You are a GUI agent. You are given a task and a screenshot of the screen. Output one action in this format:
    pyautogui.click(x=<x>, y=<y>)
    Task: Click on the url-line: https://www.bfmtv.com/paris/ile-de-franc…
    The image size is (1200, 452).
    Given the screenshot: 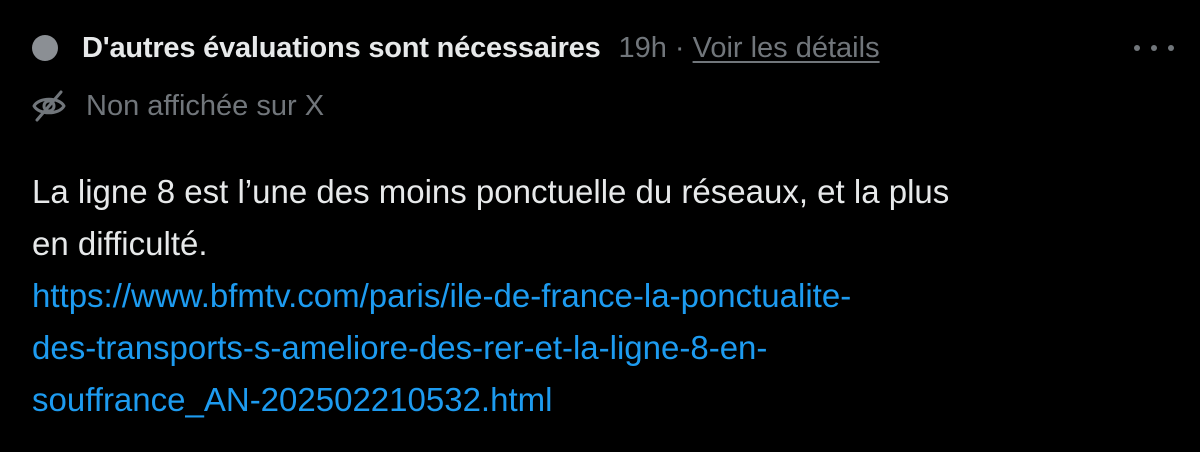 What is the action you would take?
    pyautogui.click(x=442, y=295)
    